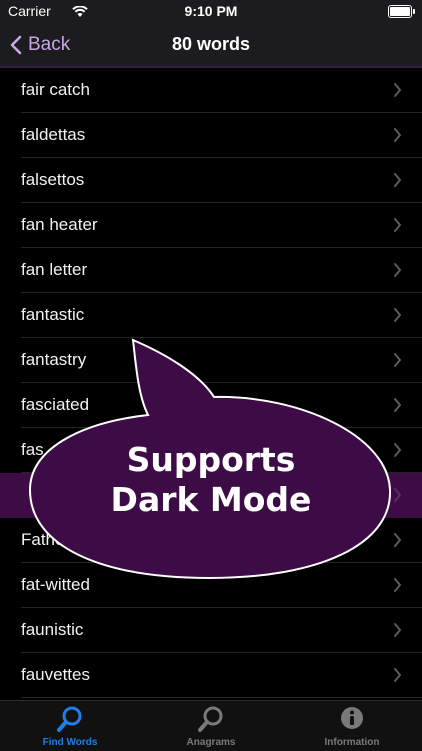 The image size is (422, 751). I want to click on tab-information: Information, so click(352, 726).